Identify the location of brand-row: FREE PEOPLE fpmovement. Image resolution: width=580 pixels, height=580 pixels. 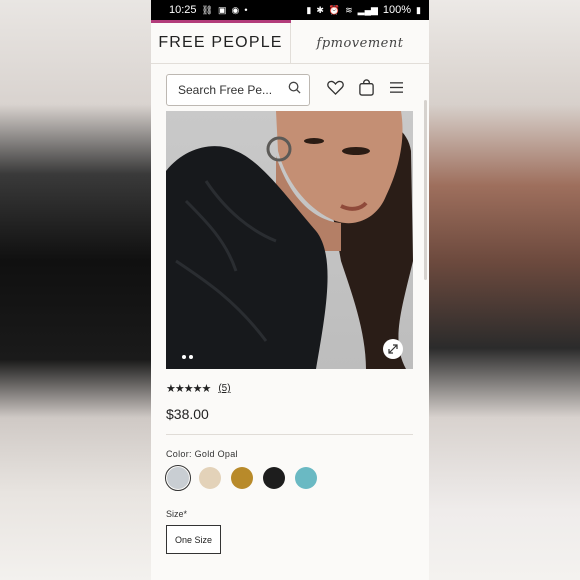
(290, 43).